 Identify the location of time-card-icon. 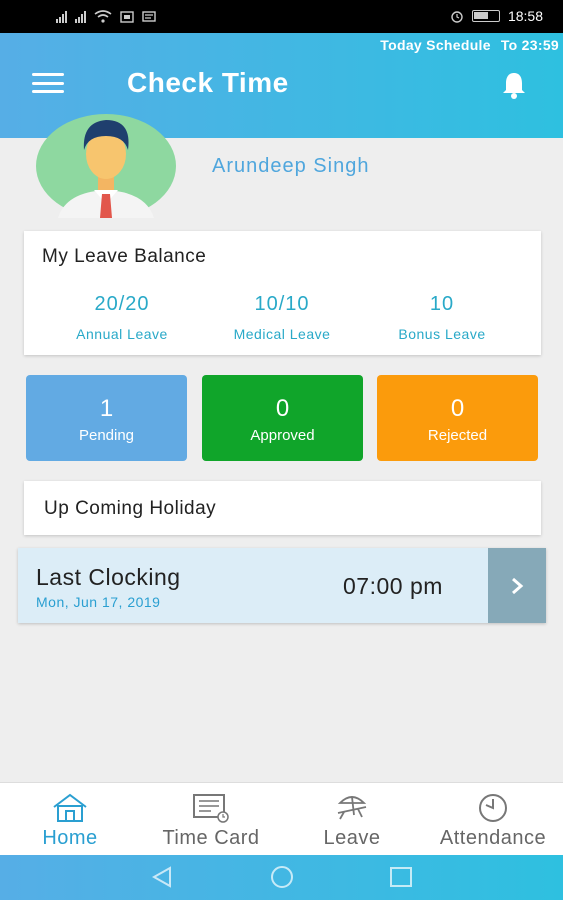
(211, 808).